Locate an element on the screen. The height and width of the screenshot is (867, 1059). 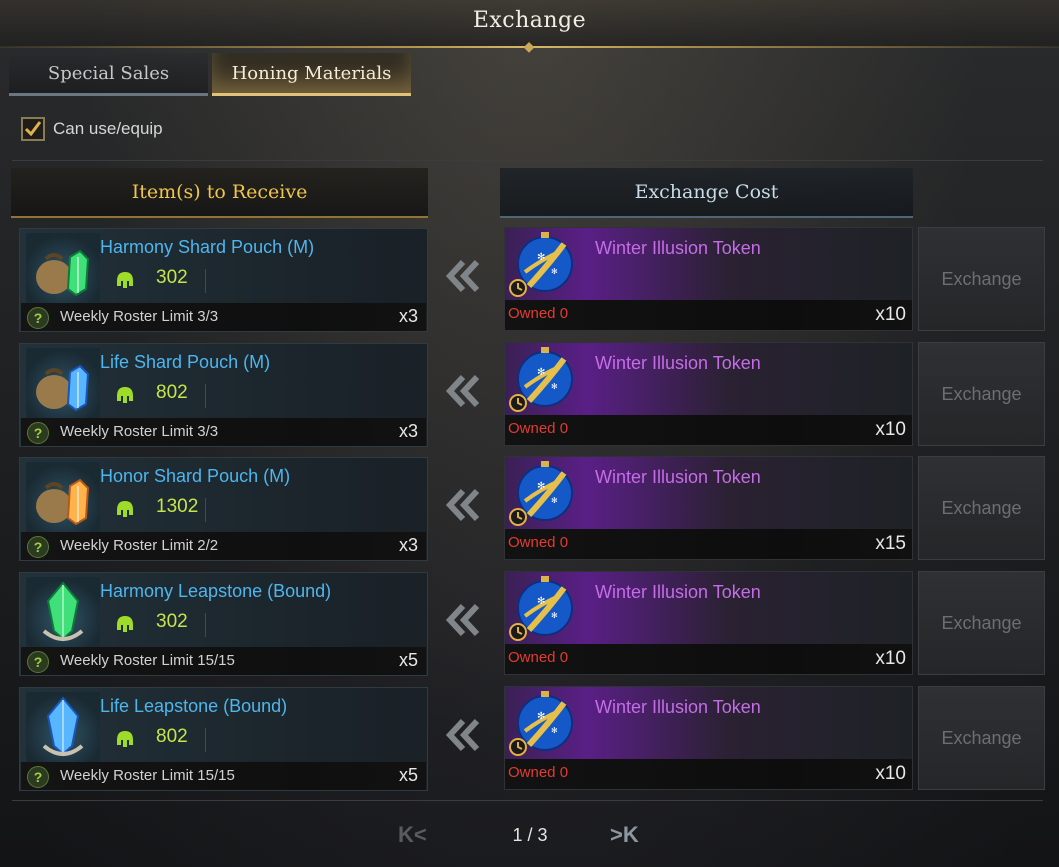
first-page-button: K< is located at coordinates (423, 837).